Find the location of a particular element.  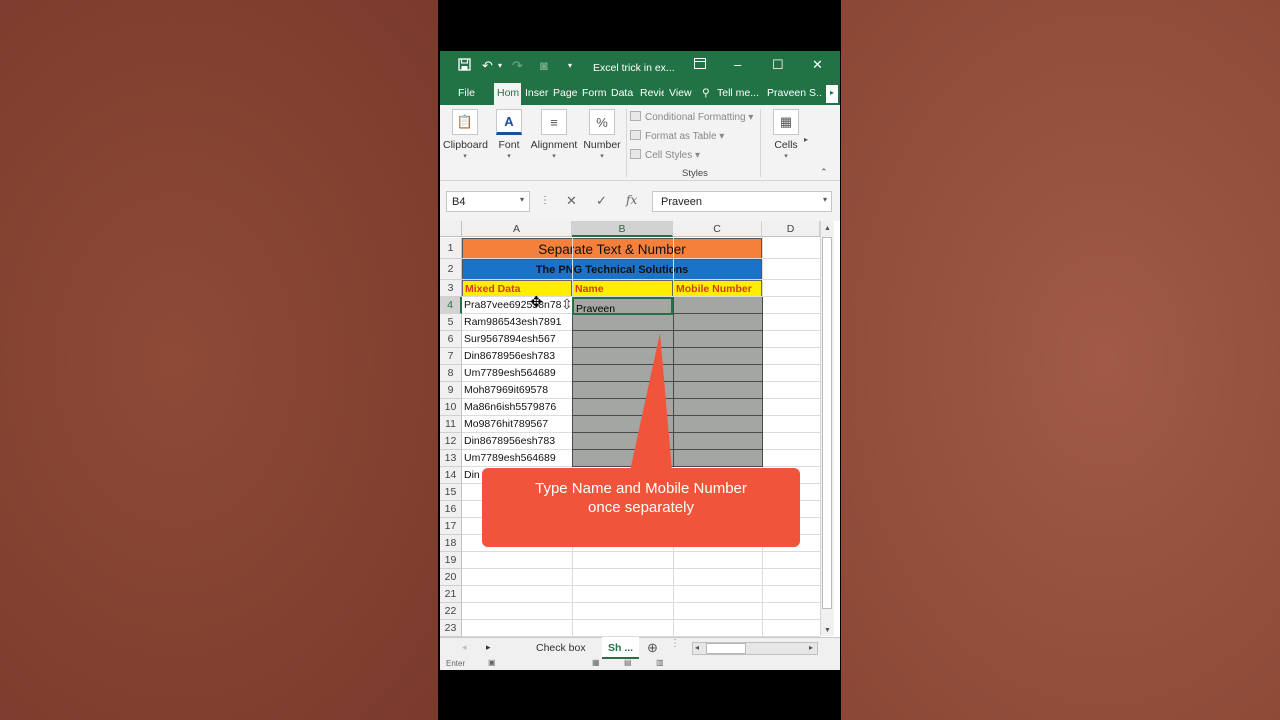

column-header-d: D is located at coordinates (791, 229).